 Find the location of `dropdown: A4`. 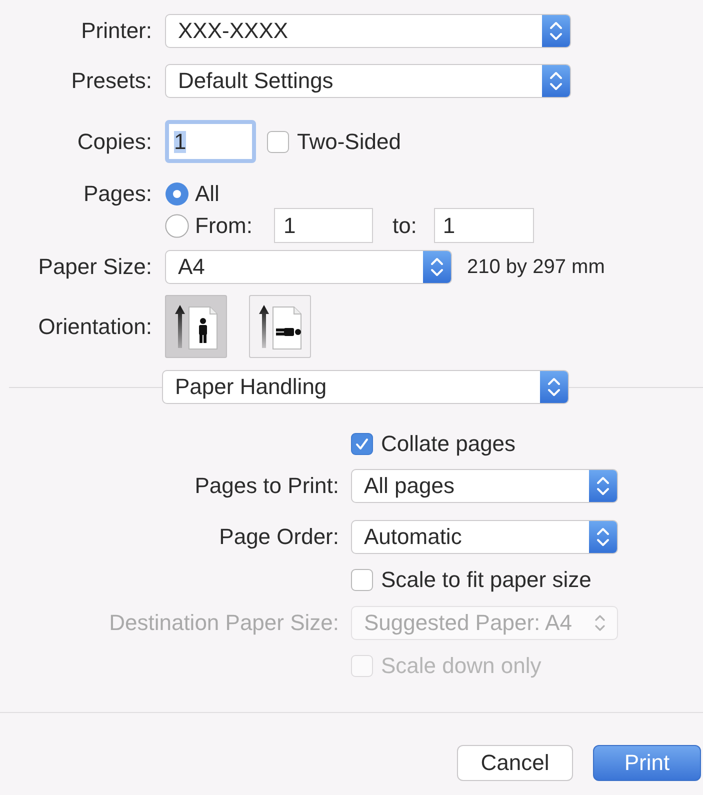

dropdown: A4 is located at coordinates (308, 267).